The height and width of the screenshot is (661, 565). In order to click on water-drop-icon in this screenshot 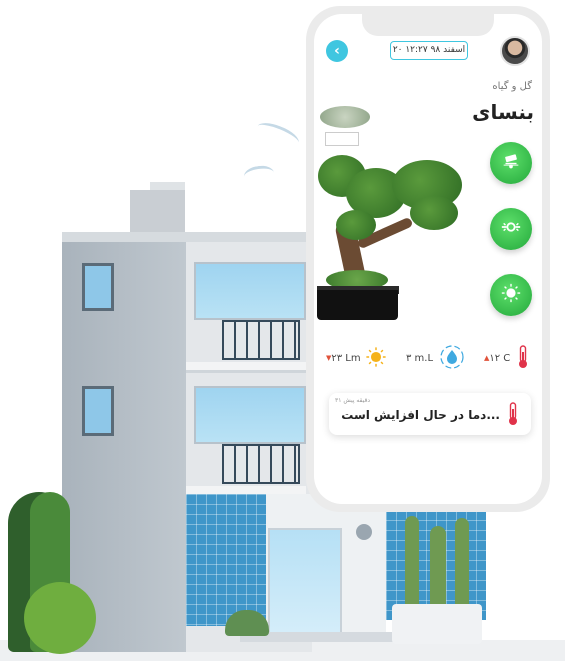, I will do `click(452, 358)`.